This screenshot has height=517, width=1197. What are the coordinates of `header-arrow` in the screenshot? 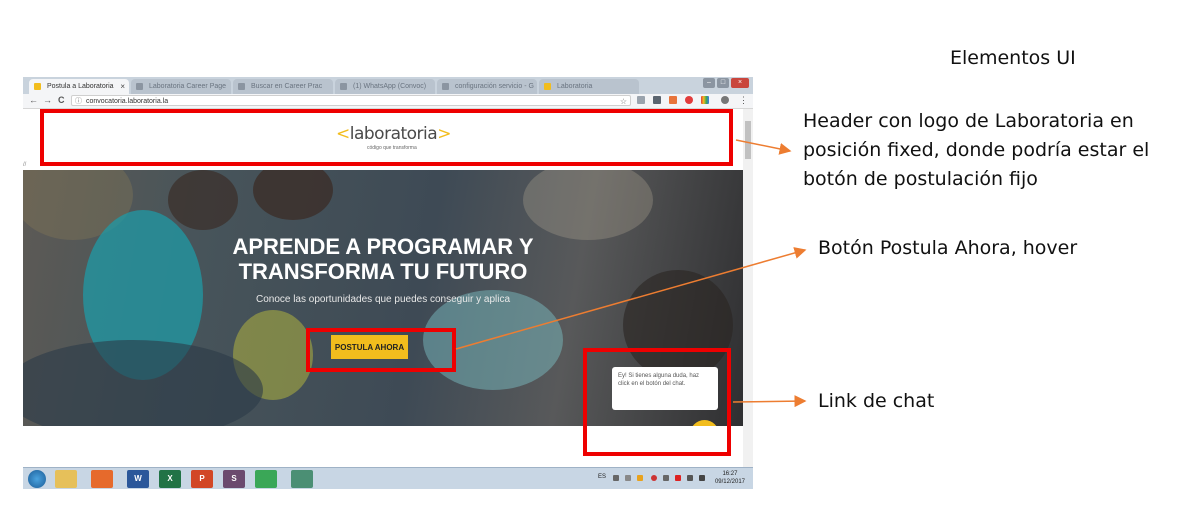 It's located at (763, 147).